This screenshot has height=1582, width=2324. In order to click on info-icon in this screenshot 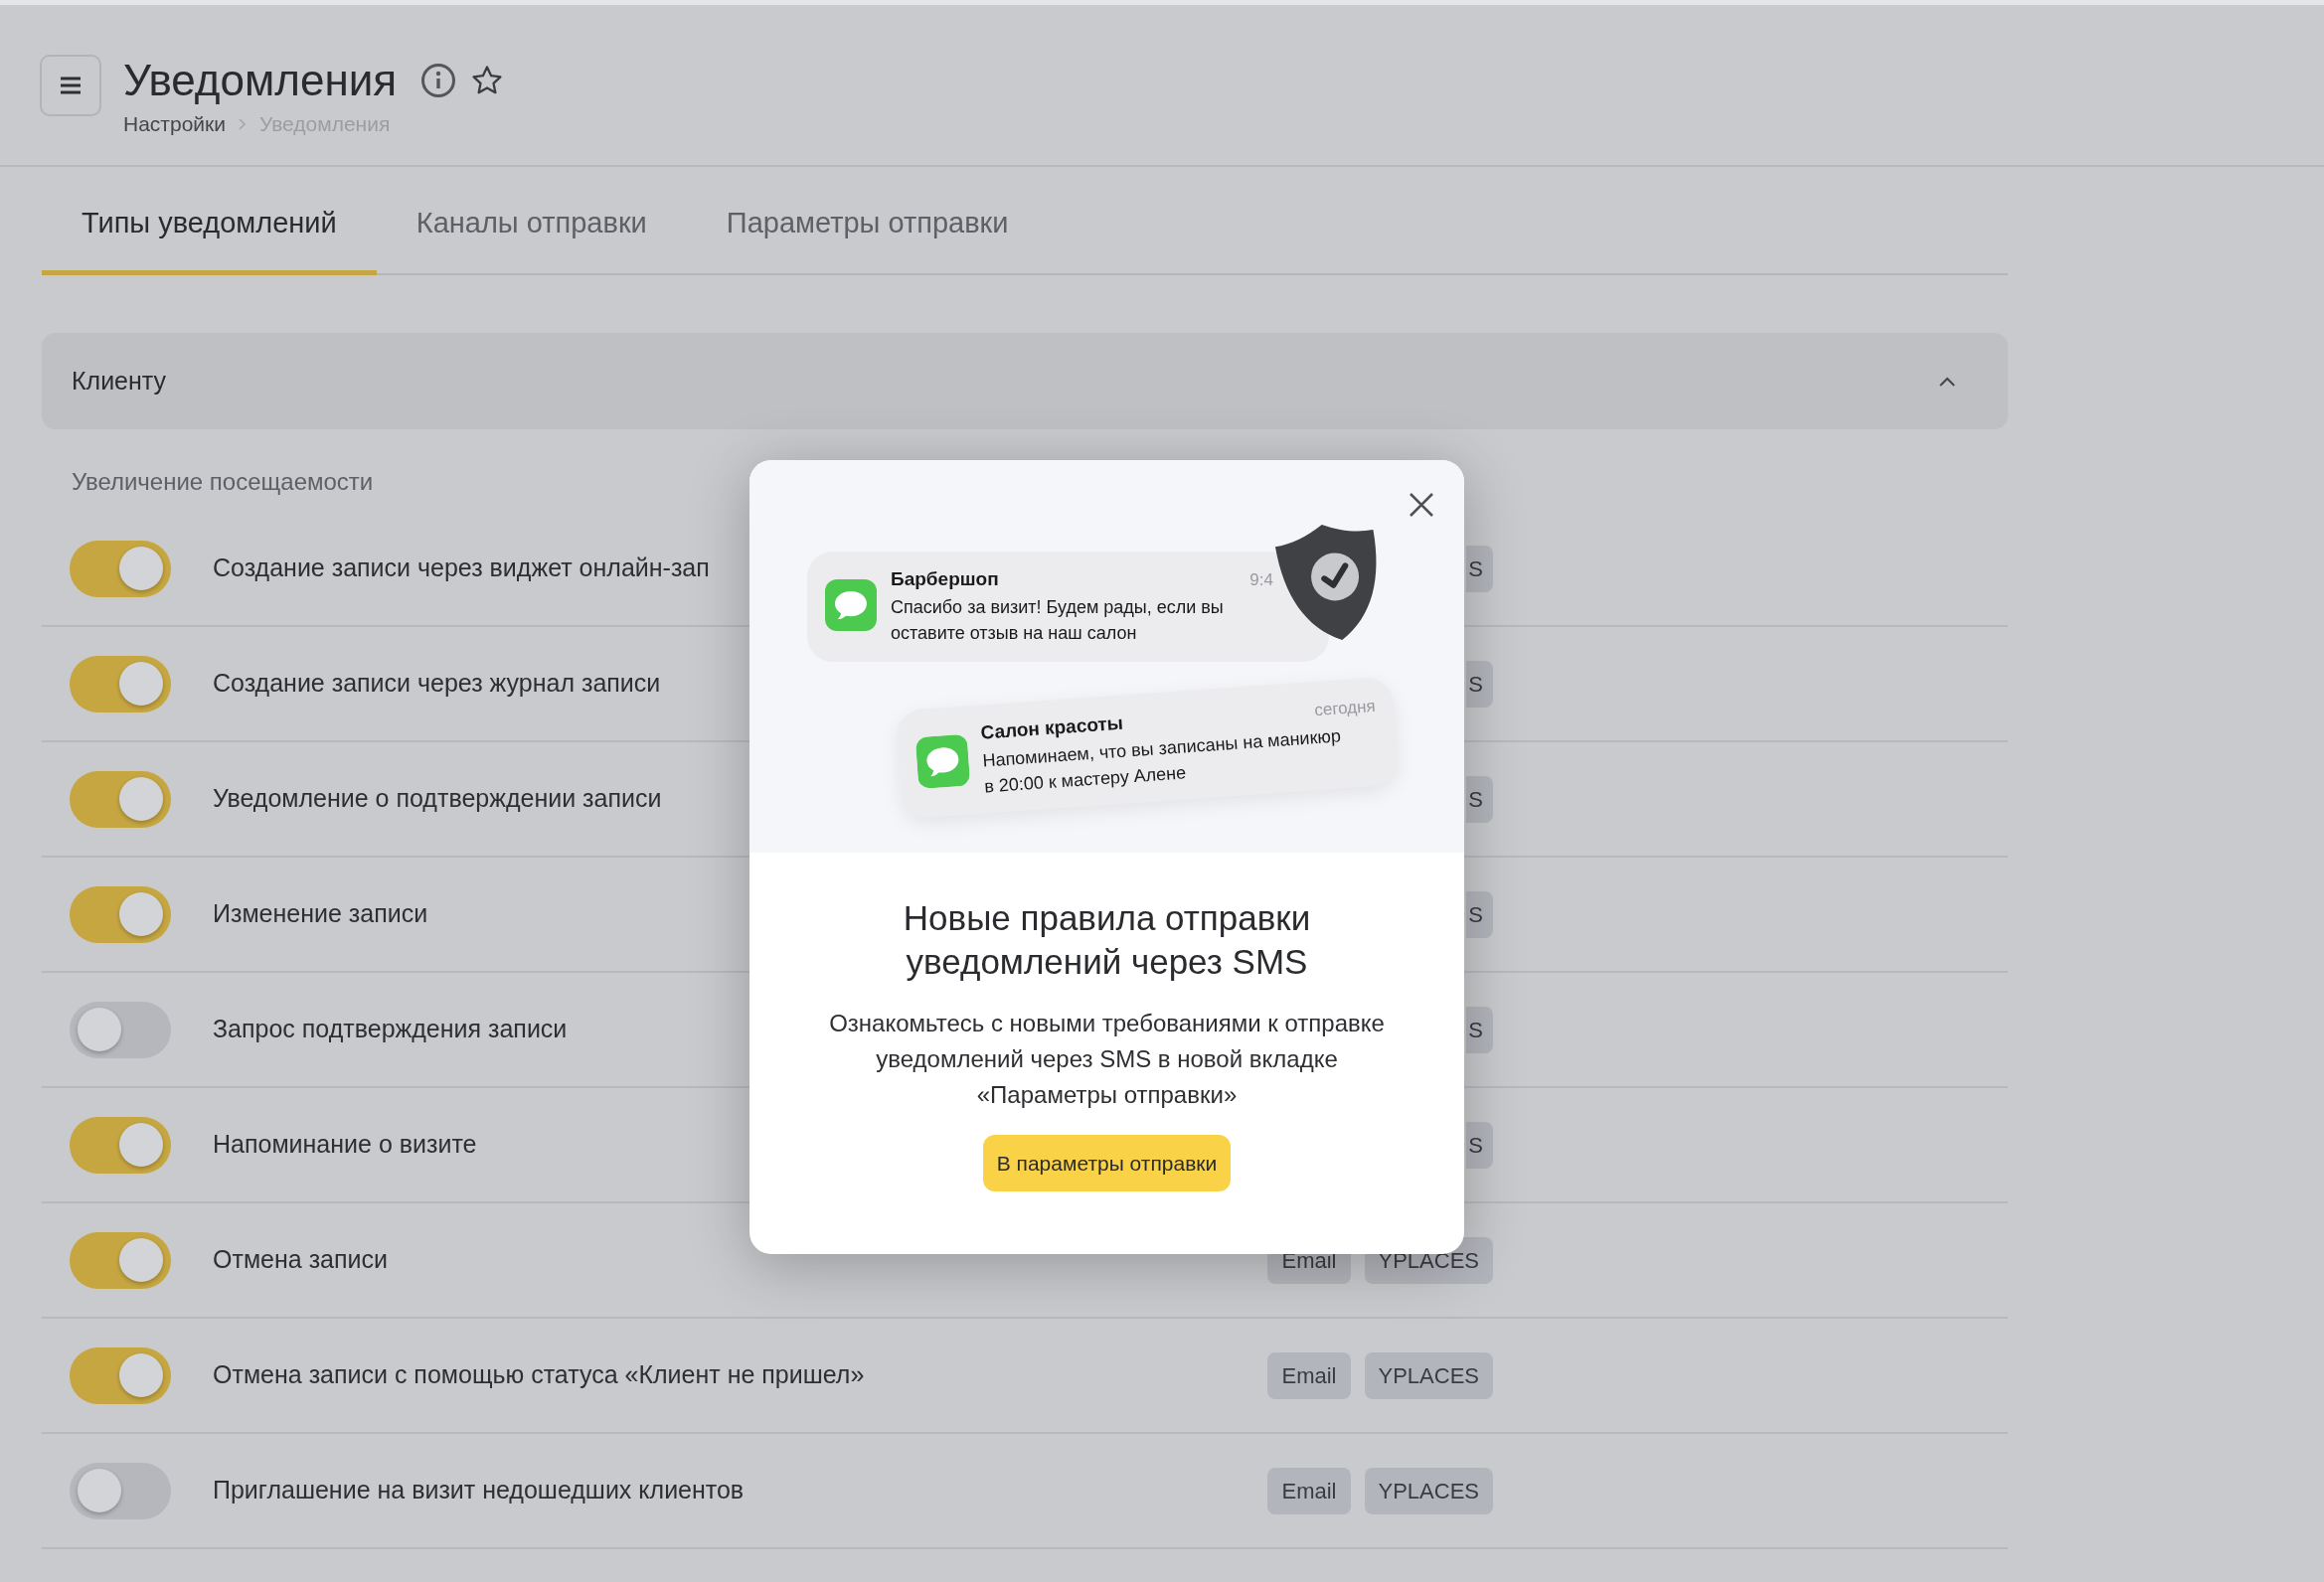, I will do `click(438, 80)`.